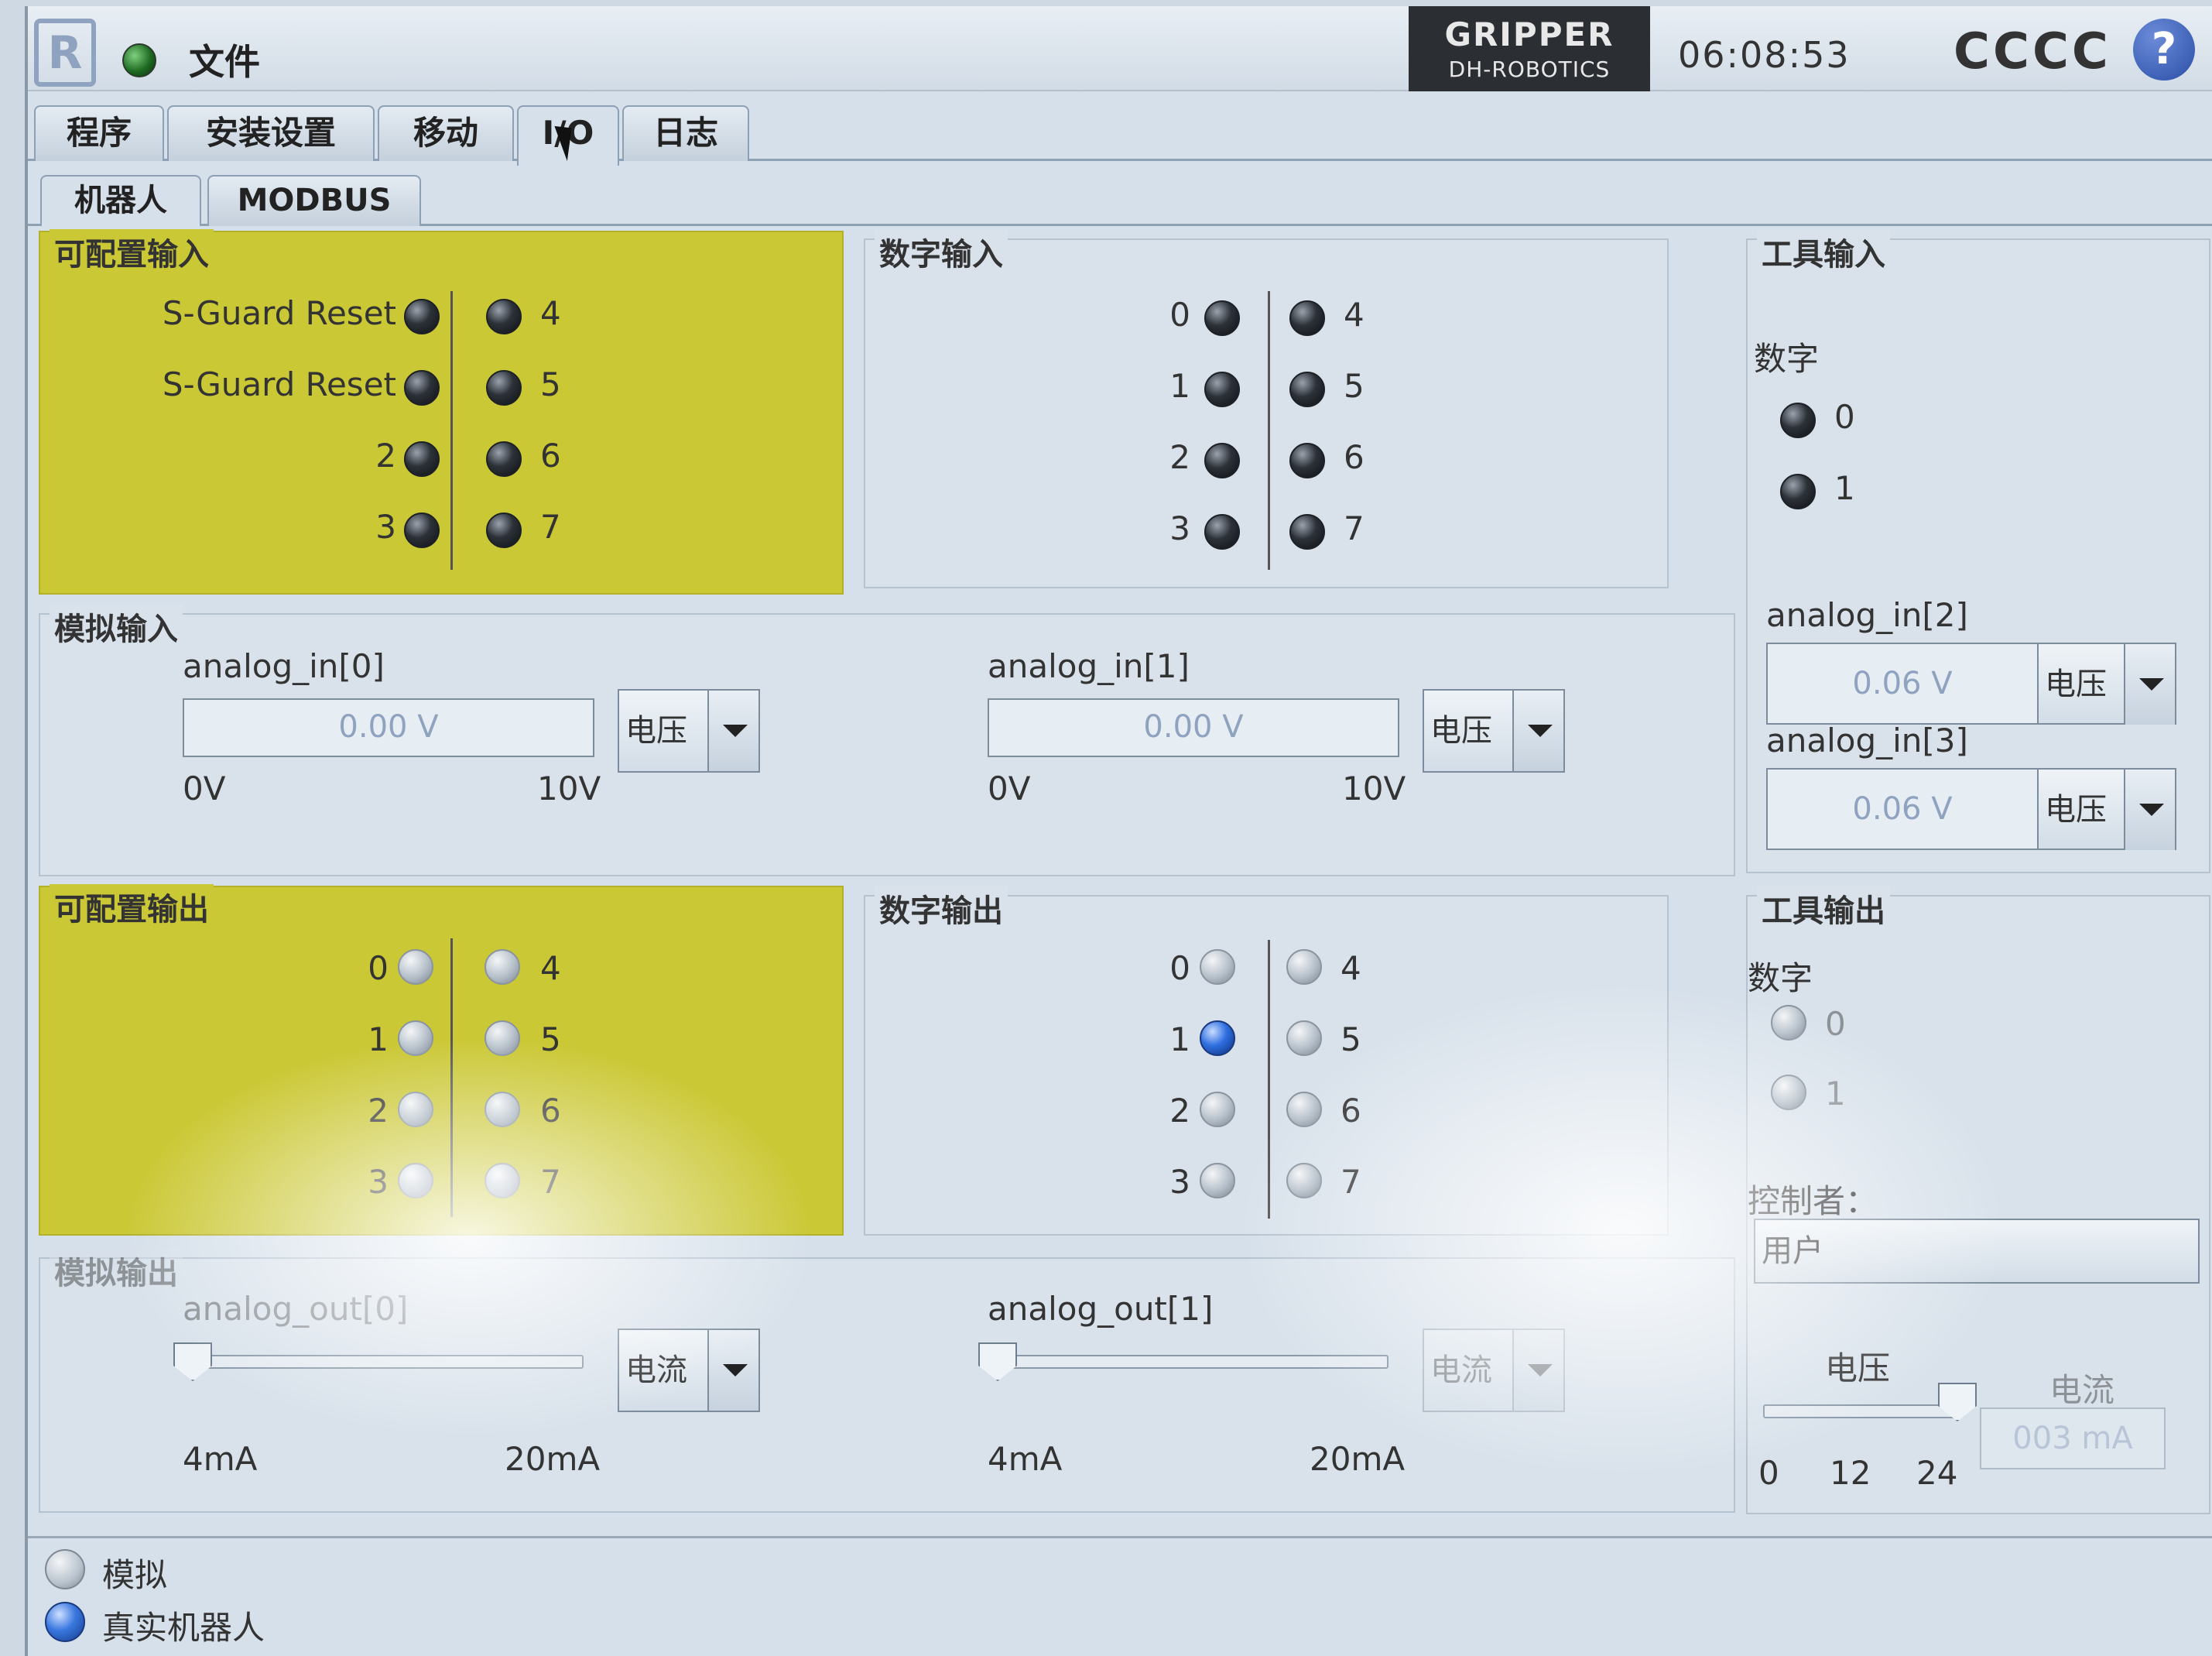 This screenshot has width=2212, height=1656. Describe the element at coordinates (2106, 809) in the screenshot. I see `tool-analog-in-3-mode-select: 电压` at that location.